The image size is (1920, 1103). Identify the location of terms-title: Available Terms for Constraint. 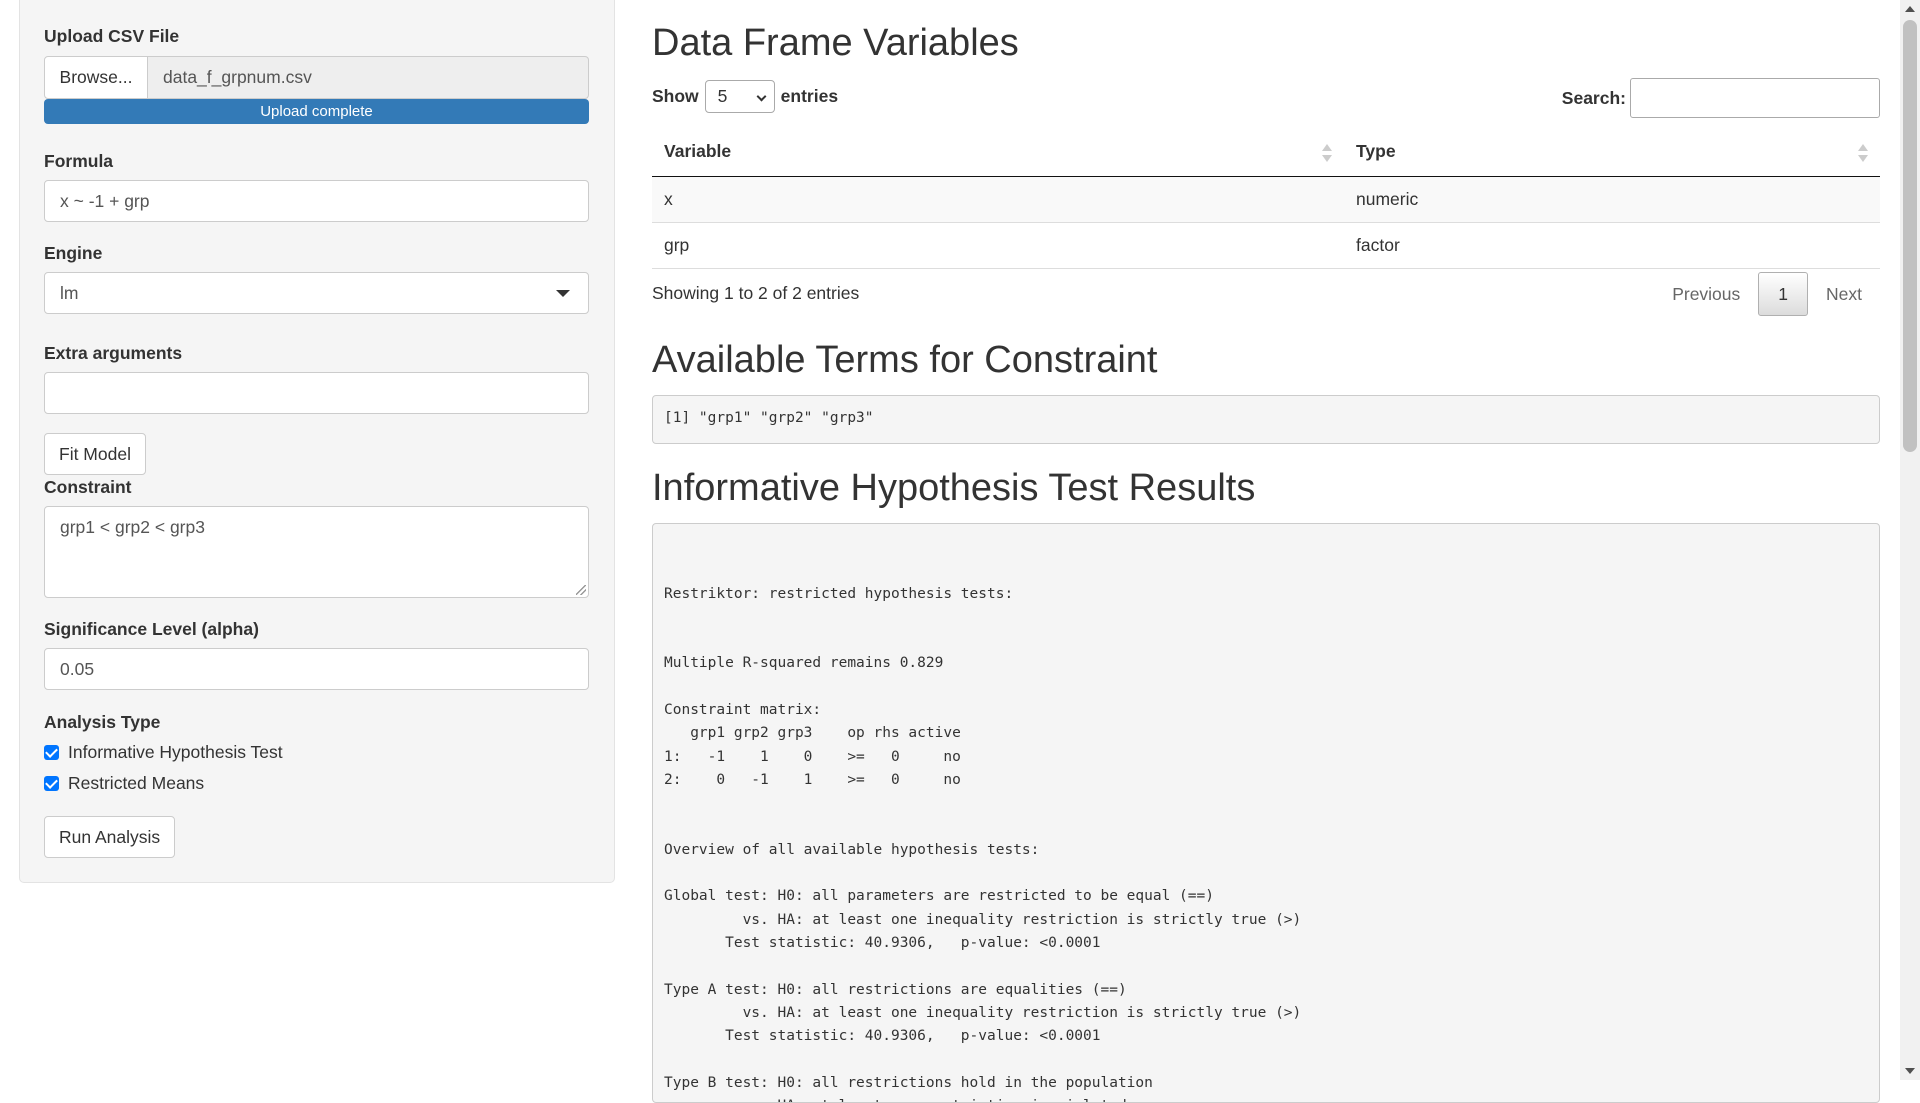
(905, 360).